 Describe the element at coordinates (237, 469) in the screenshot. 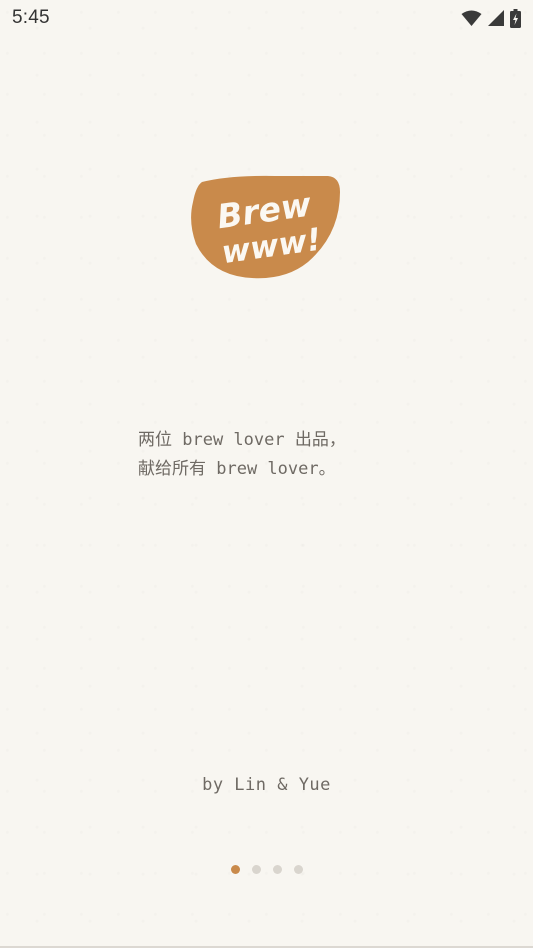

I see `tagline-line-2: 献给所有 brew lover。` at that location.